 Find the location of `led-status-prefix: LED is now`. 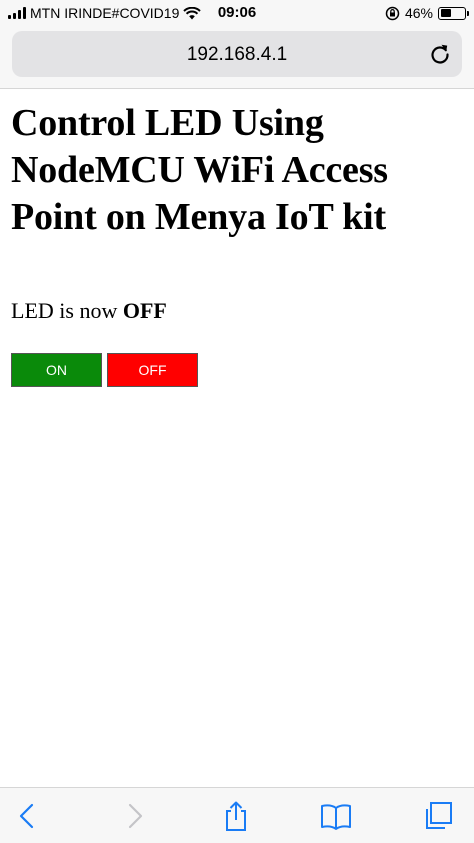

led-status-prefix: LED is now is located at coordinates (64, 310).